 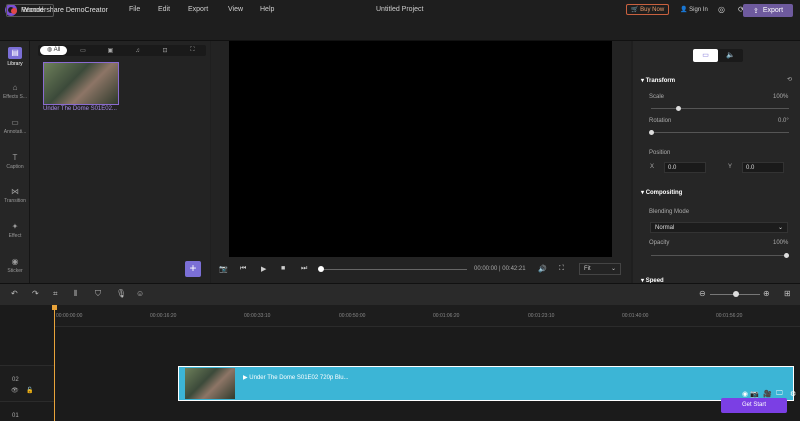 What do you see at coordinates (787, 293) in the screenshot?
I see `fit-timeline-icon: ⊞` at bounding box center [787, 293].